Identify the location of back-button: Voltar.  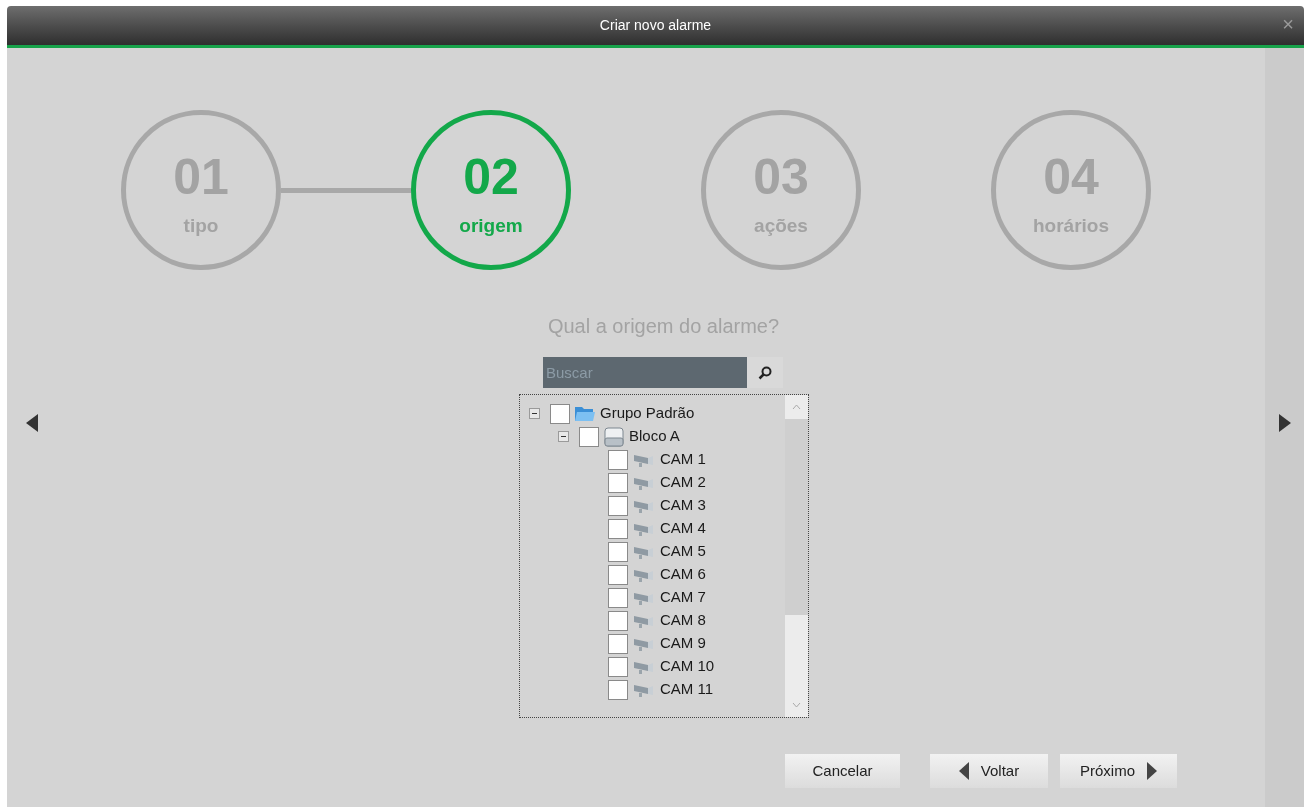
(989, 771).